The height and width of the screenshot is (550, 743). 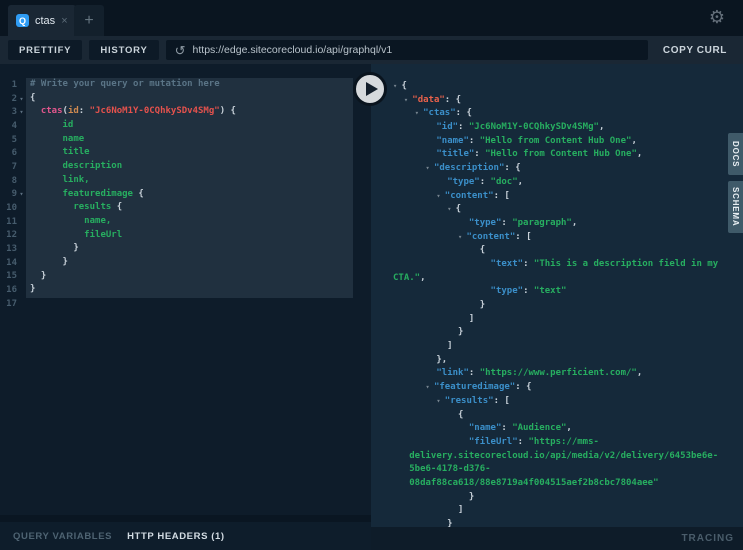 I want to click on code-line: 5be6-4178-d376-, so click(x=566, y=470).